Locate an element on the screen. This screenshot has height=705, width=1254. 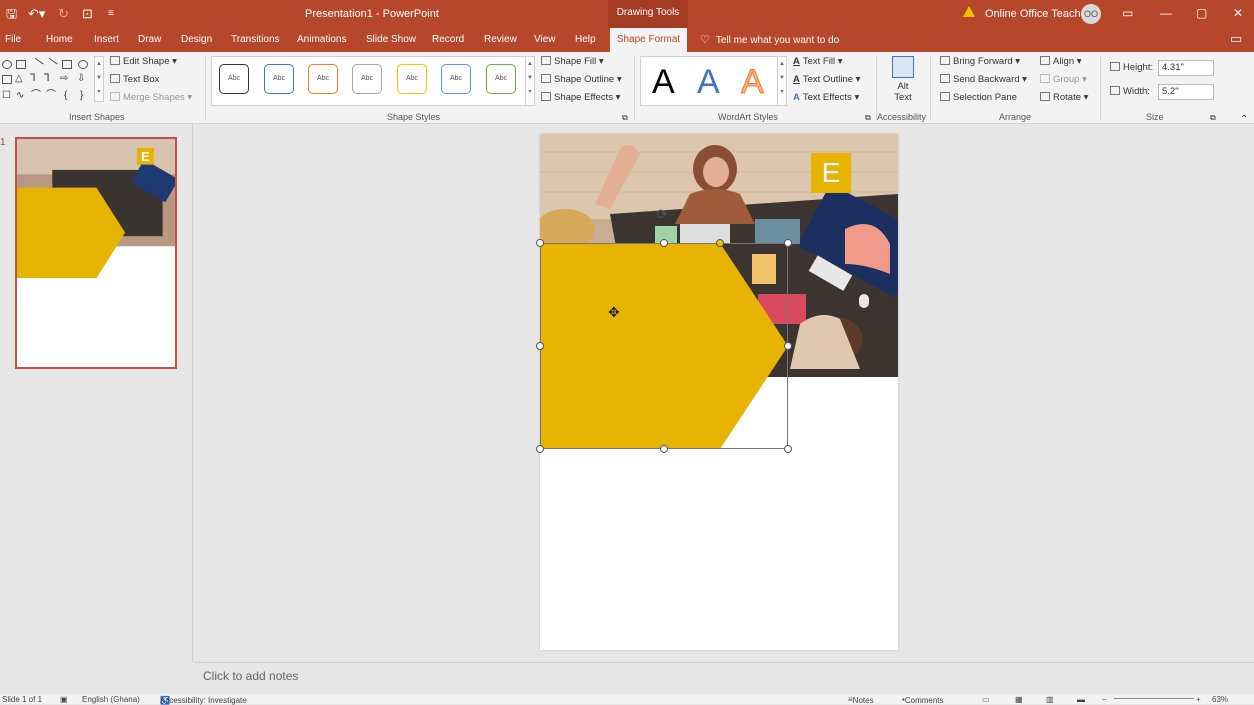
alt-text-button: Alt Text is located at coordinates (903, 82).